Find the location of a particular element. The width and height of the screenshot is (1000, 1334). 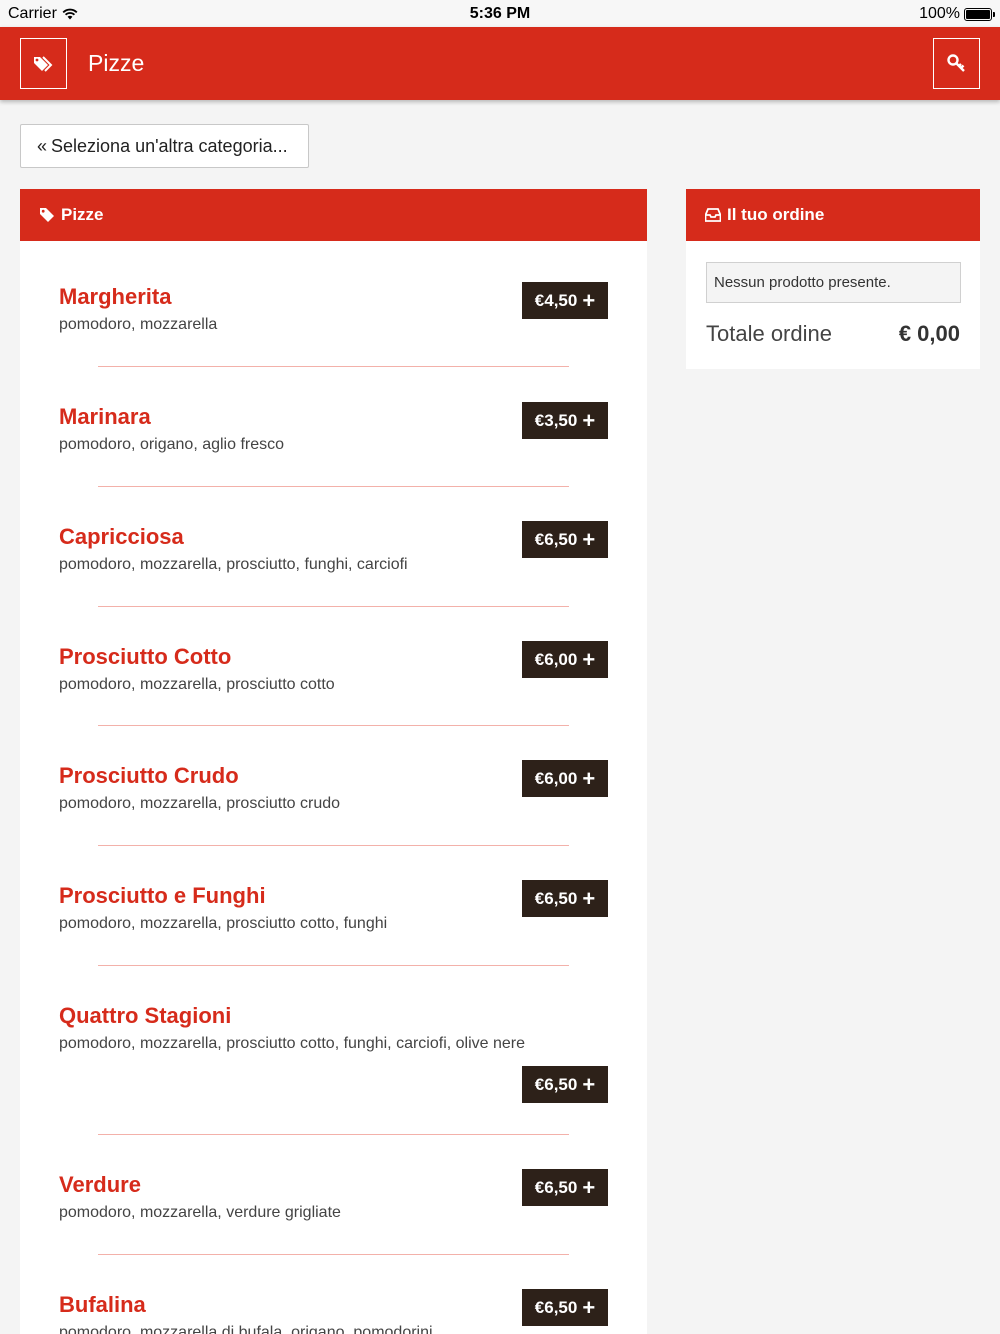

menu-item-name: Prosciutto Crudo is located at coordinates (149, 775).